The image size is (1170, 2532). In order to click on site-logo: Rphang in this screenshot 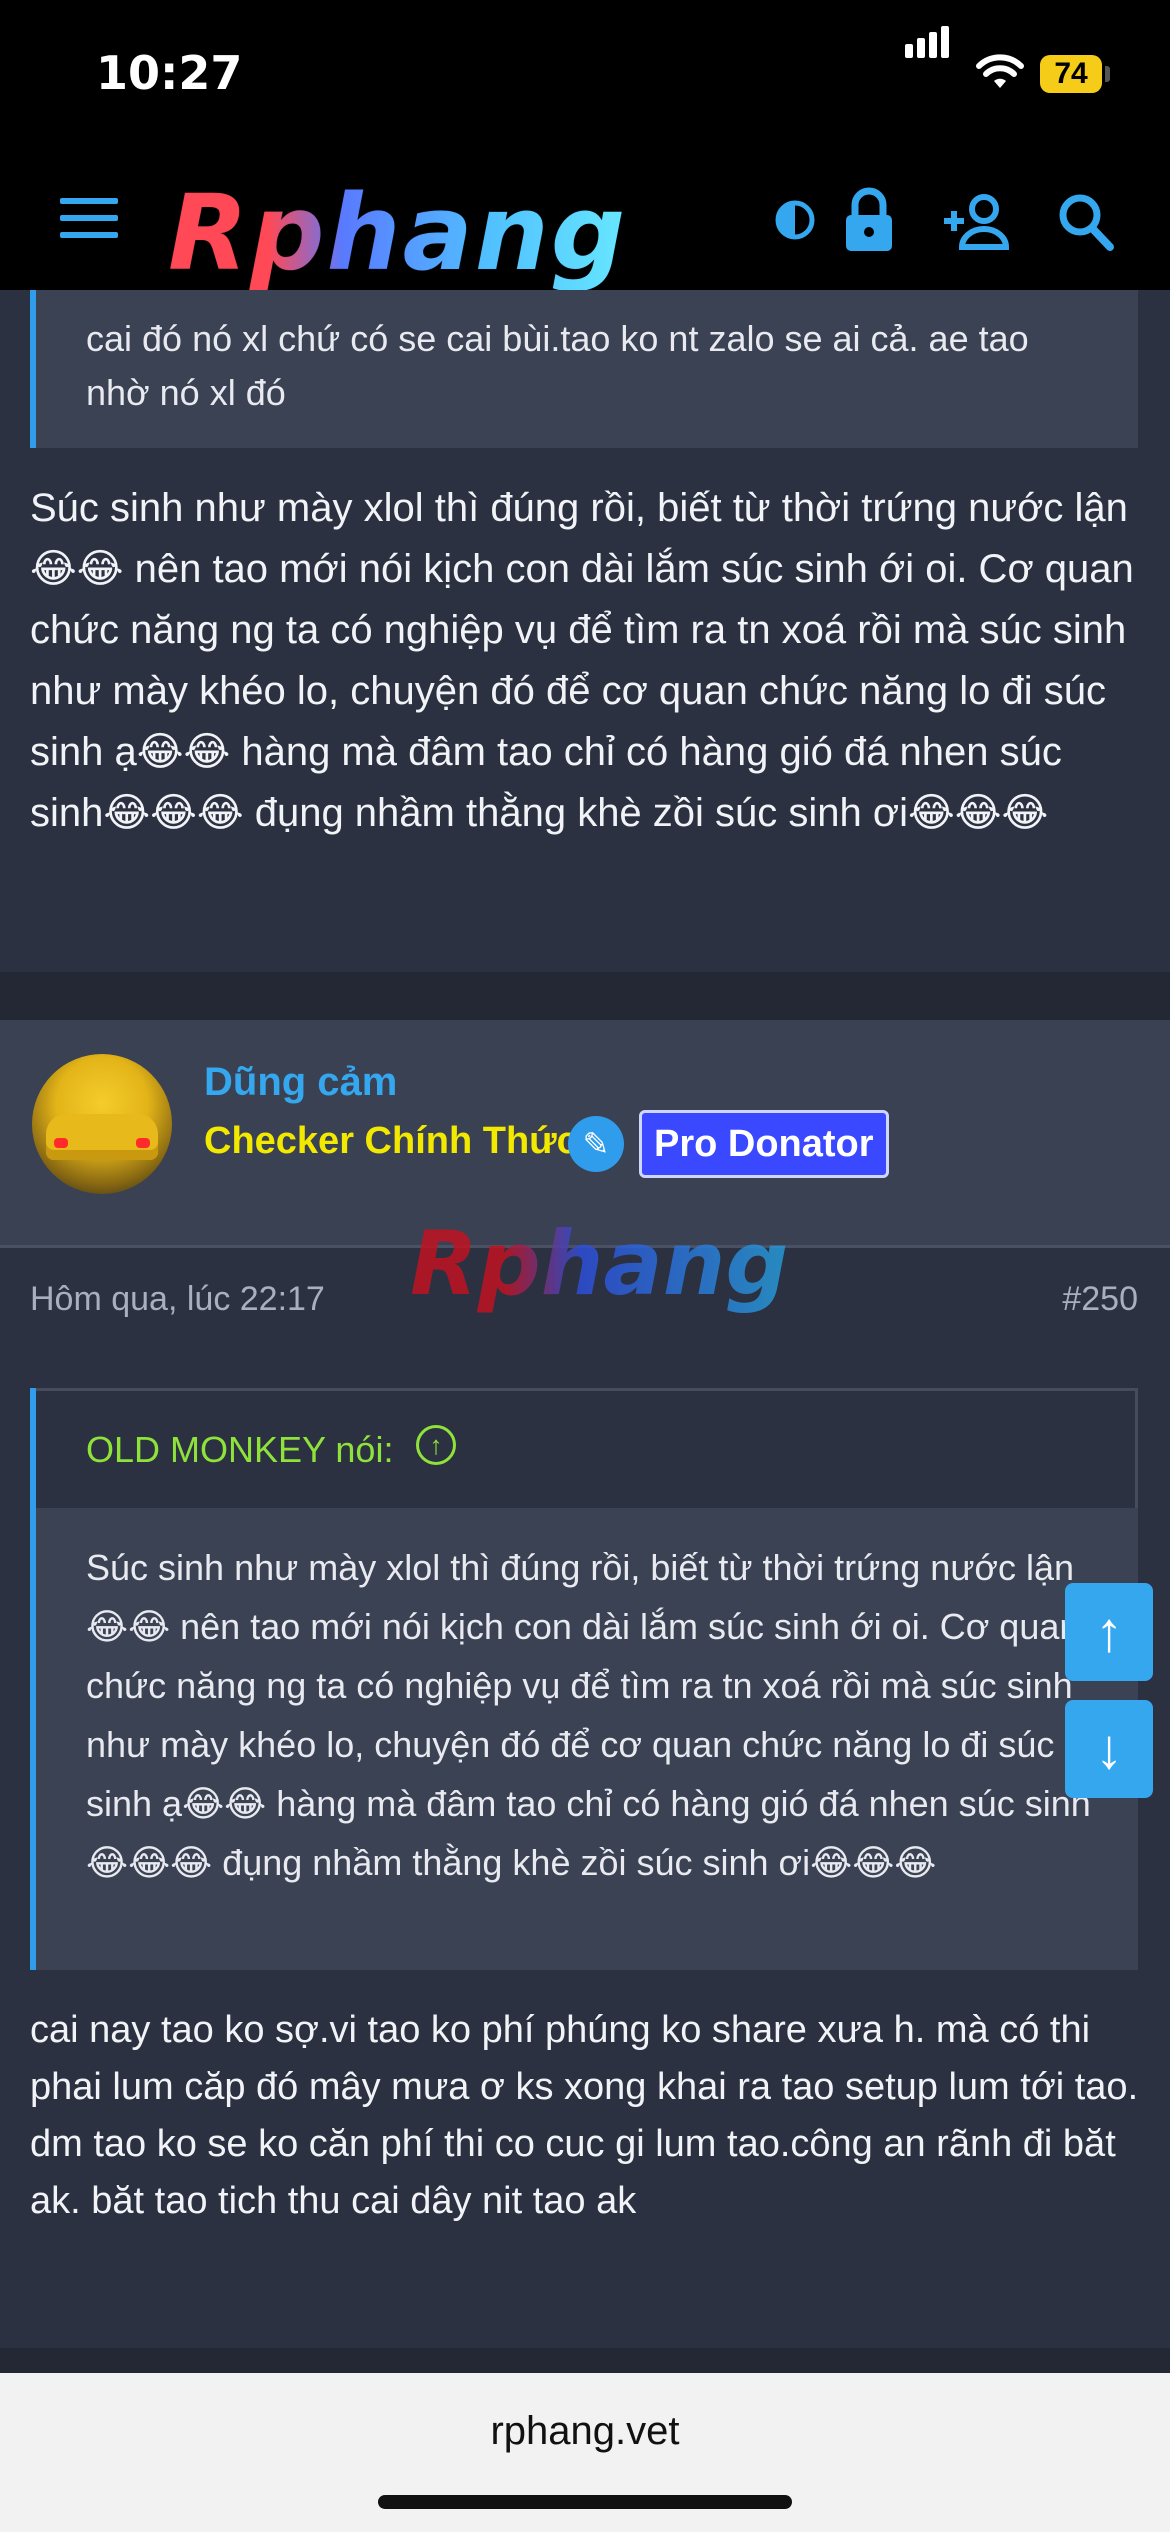, I will do `click(397, 233)`.